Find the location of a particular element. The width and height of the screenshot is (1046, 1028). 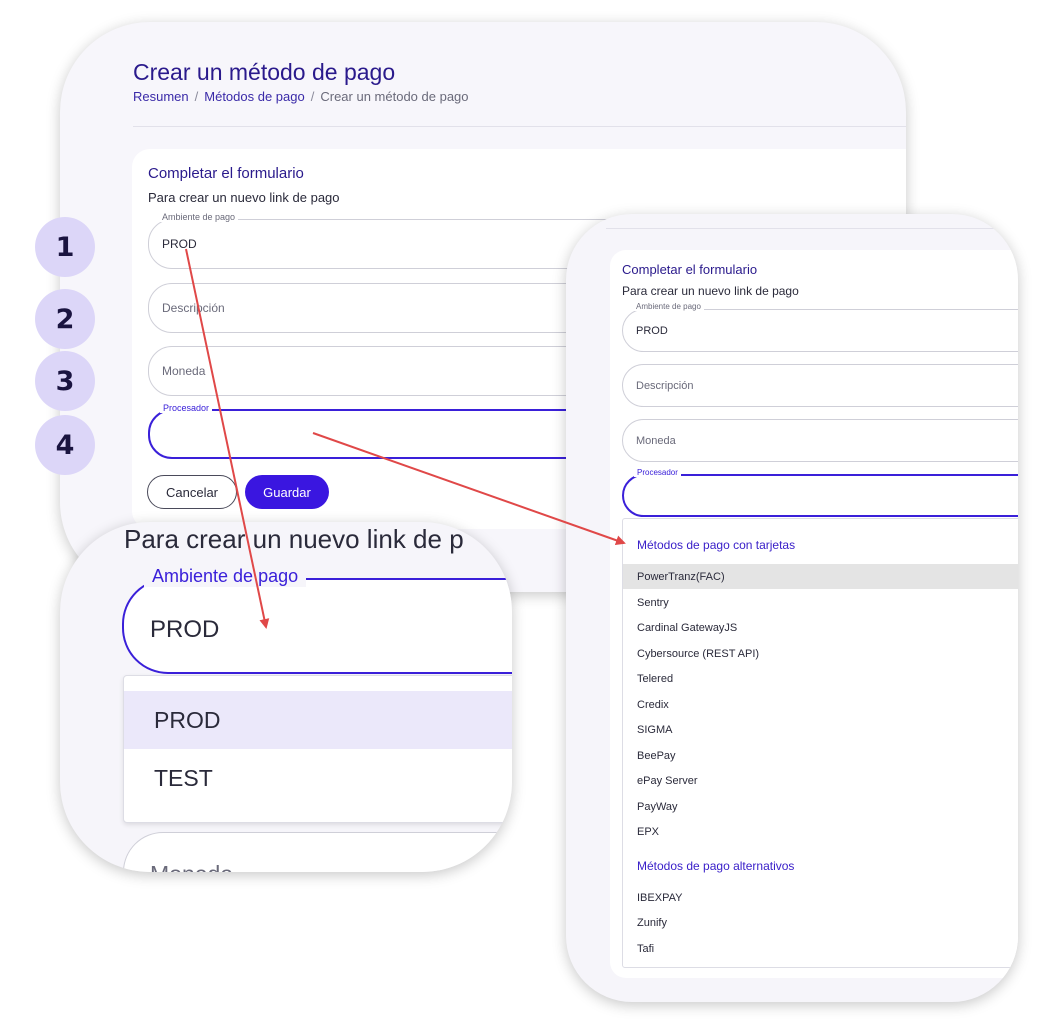

step-badge-1: 1 is located at coordinates (65, 247).